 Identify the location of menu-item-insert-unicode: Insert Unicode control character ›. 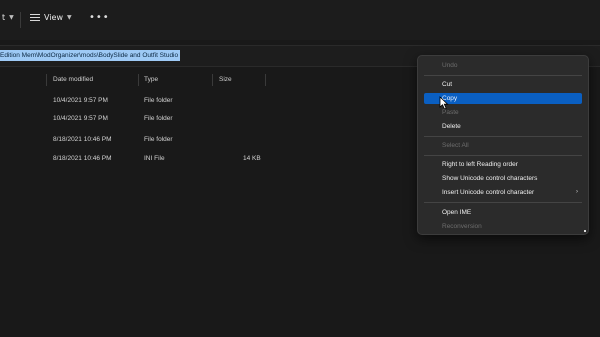
(503, 192).